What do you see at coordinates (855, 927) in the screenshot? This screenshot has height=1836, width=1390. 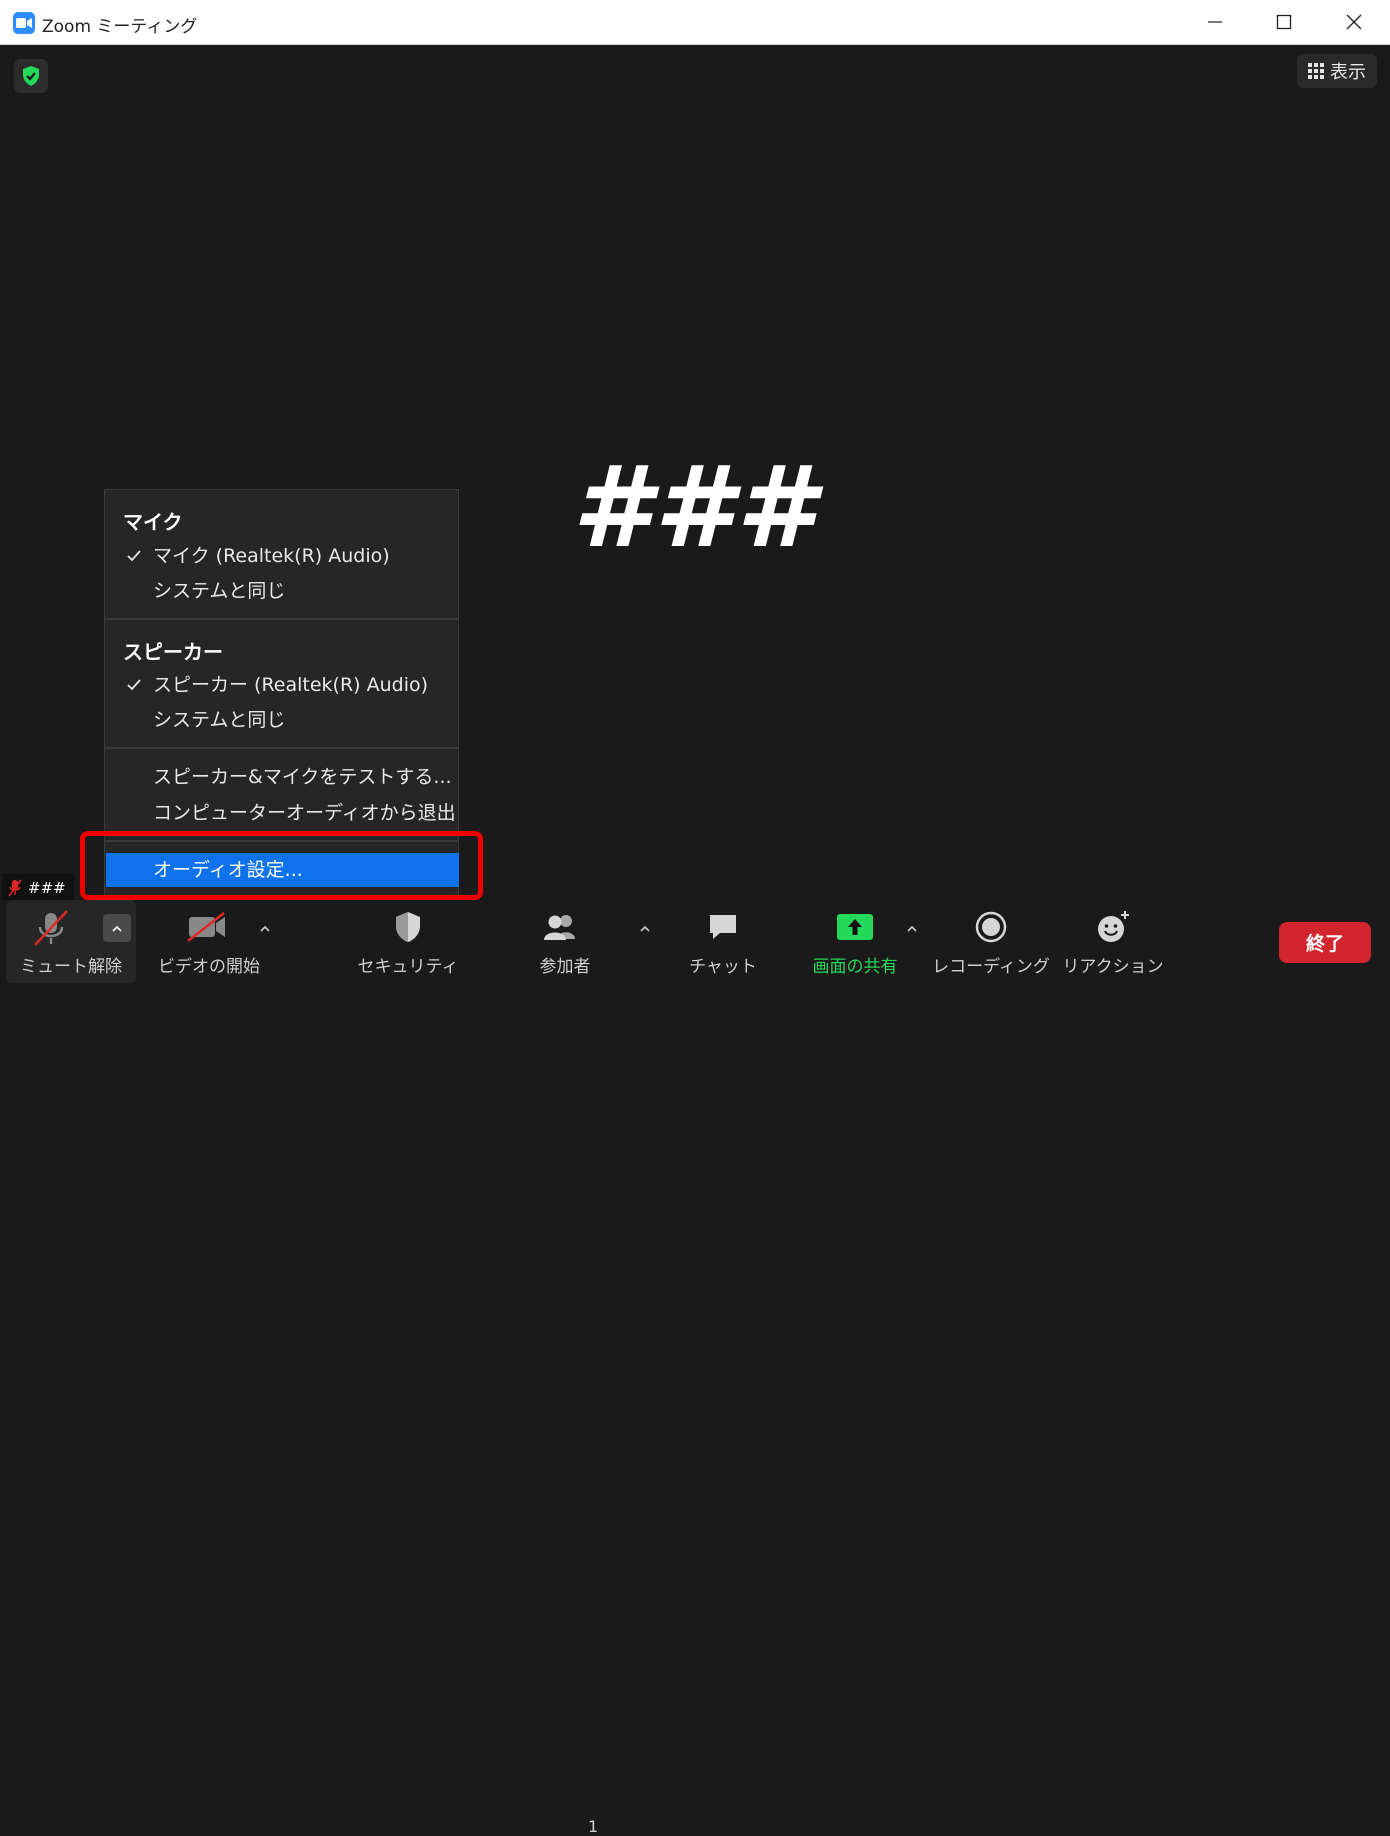 I see `share-screen-icon` at bounding box center [855, 927].